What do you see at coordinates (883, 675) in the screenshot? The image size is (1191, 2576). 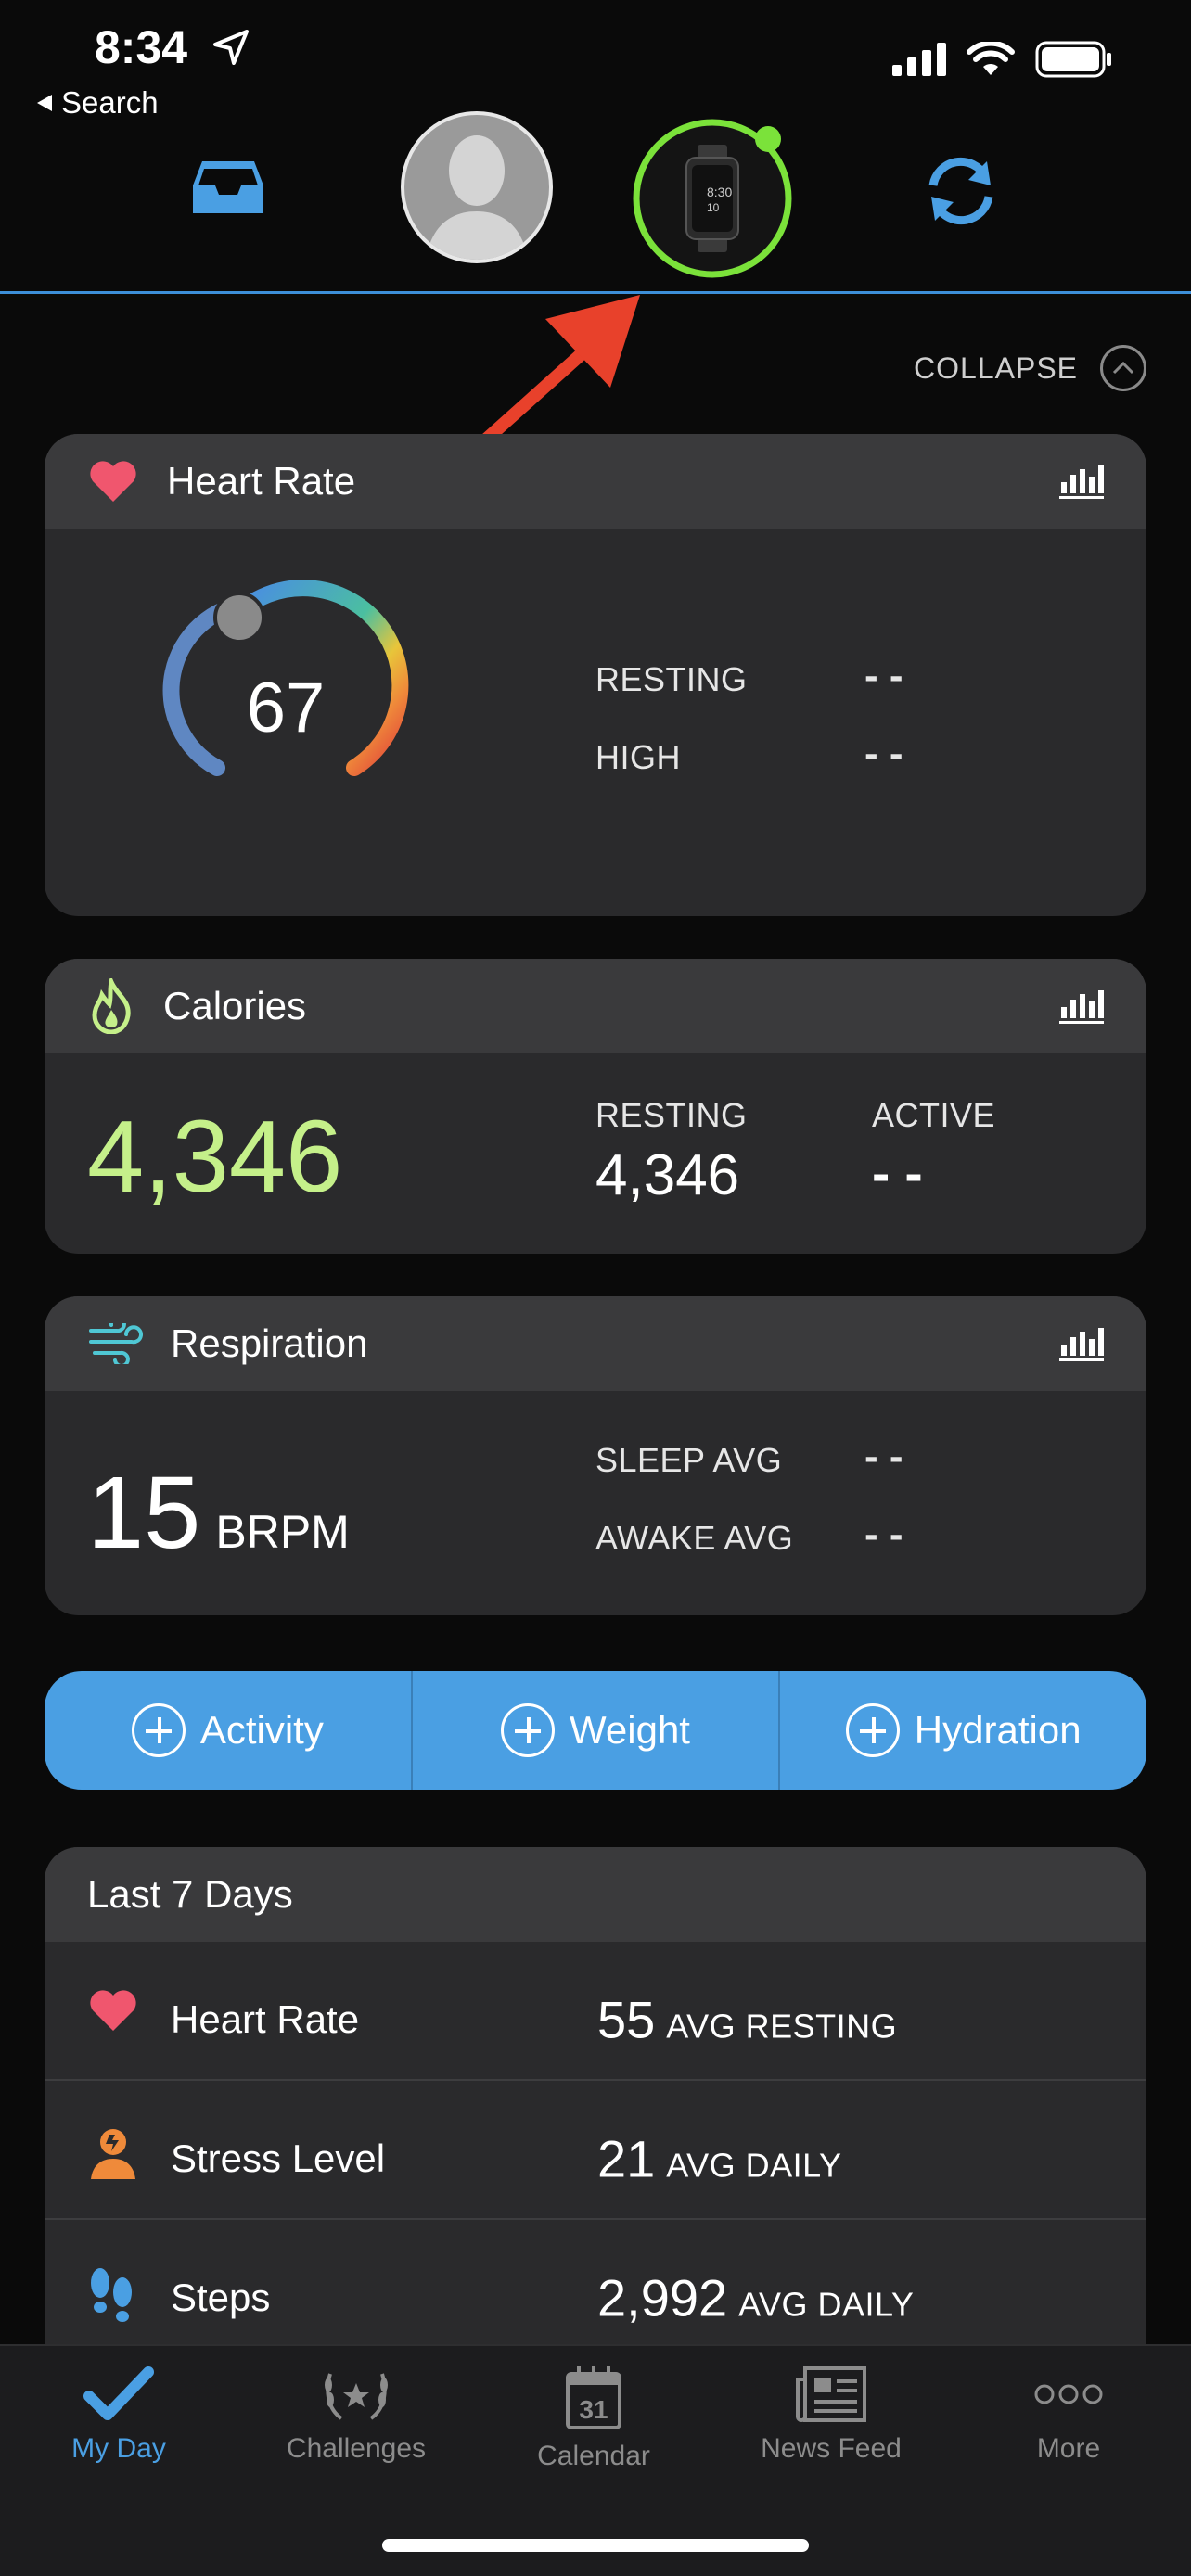 I see `hr-resting-value: - -` at bounding box center [883, 675].